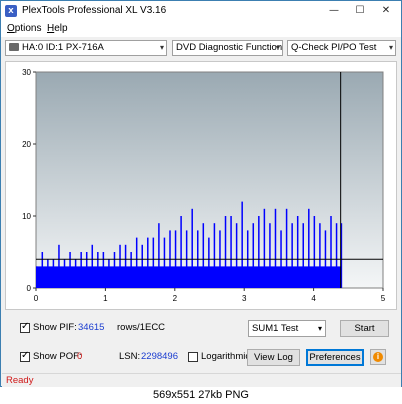 This screenshot has height=404, width=402. I want to click on x-tick-label: 1, so click(105, 298).